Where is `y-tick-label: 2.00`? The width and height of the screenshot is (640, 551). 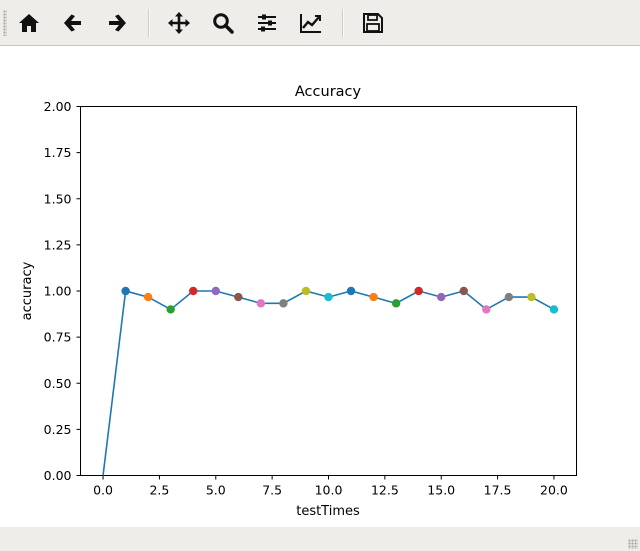
y-tick-label: 2.00 is located at coordinates (58, 106).